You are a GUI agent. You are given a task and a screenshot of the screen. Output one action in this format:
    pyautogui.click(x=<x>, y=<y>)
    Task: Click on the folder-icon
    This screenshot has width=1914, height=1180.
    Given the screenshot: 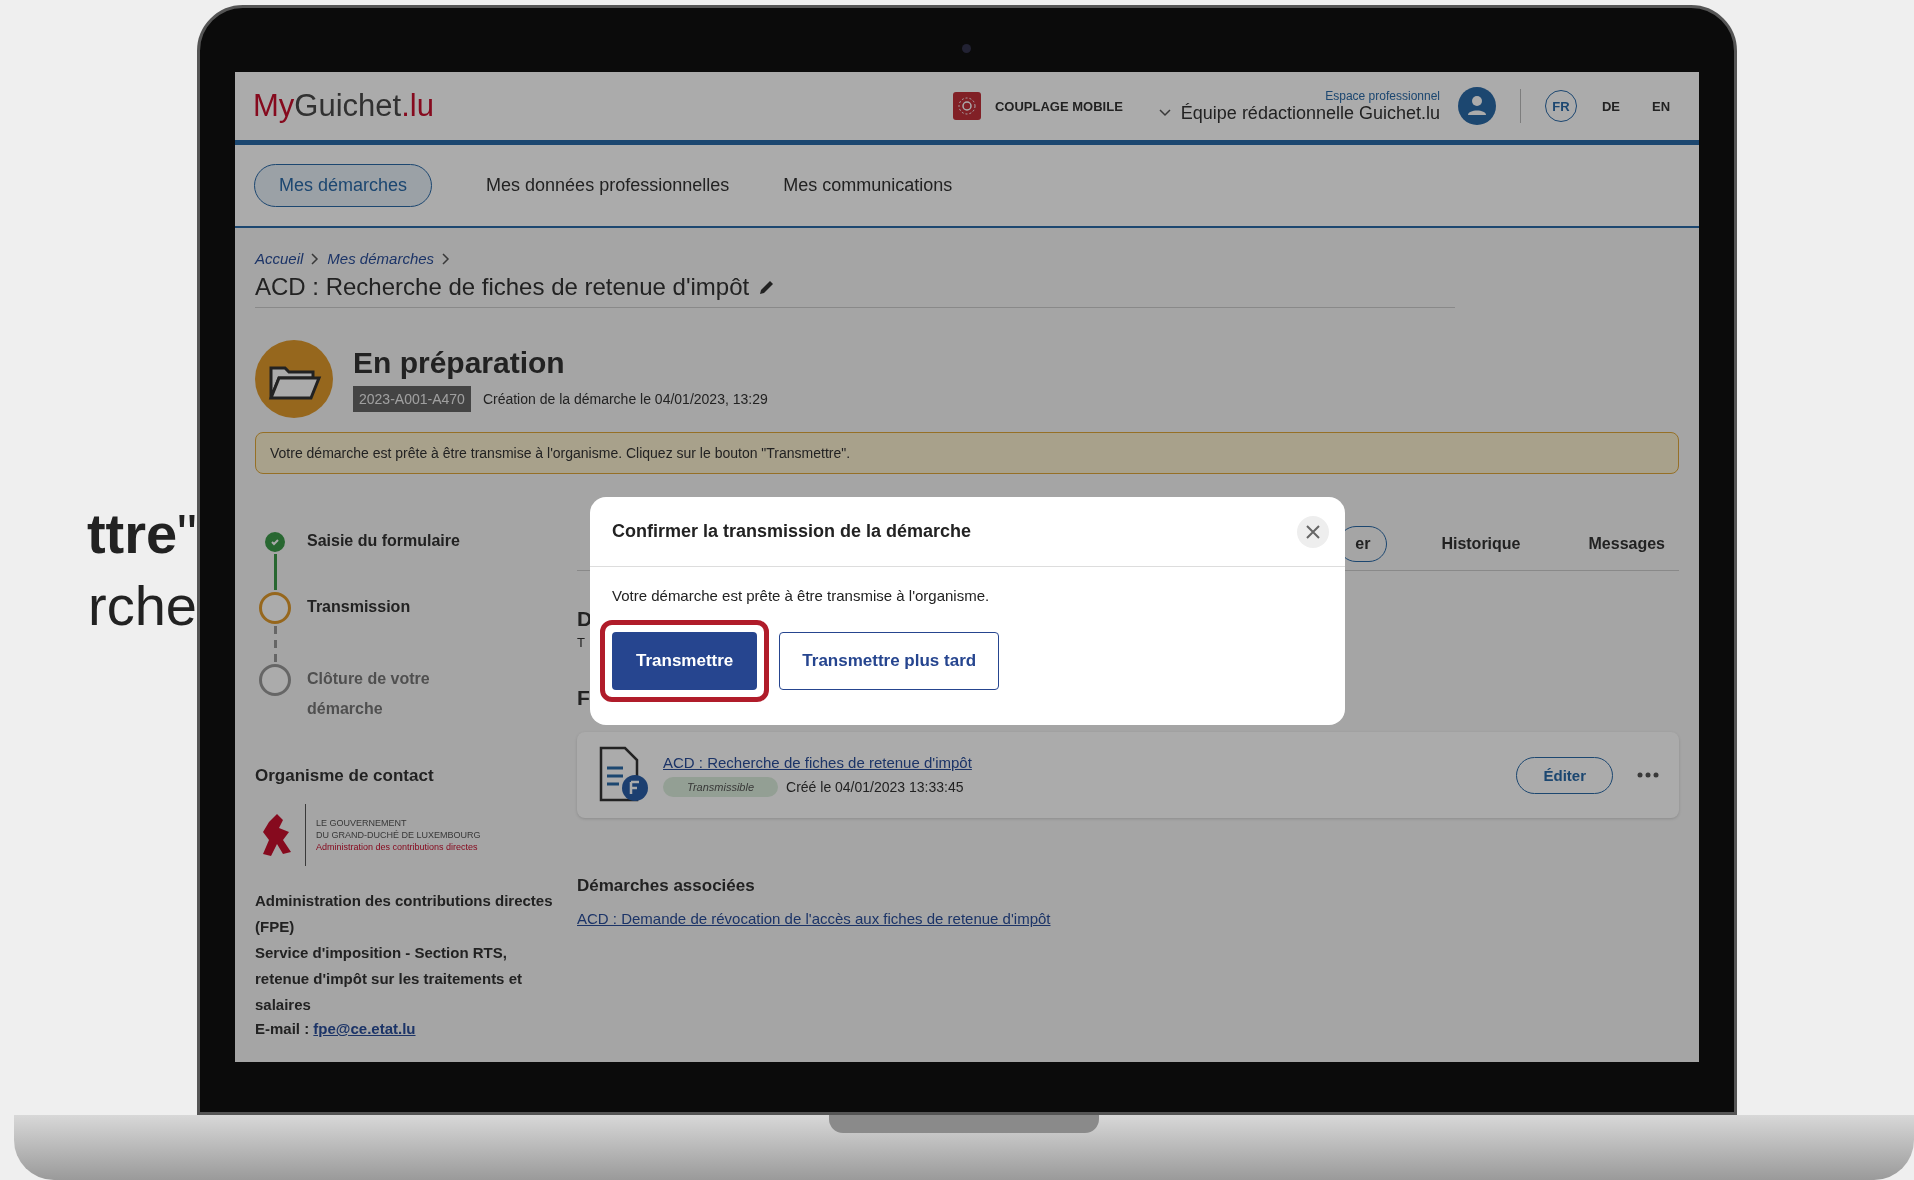 What is the action you would take?
    pyautogui.click(x=294, y=379)
    